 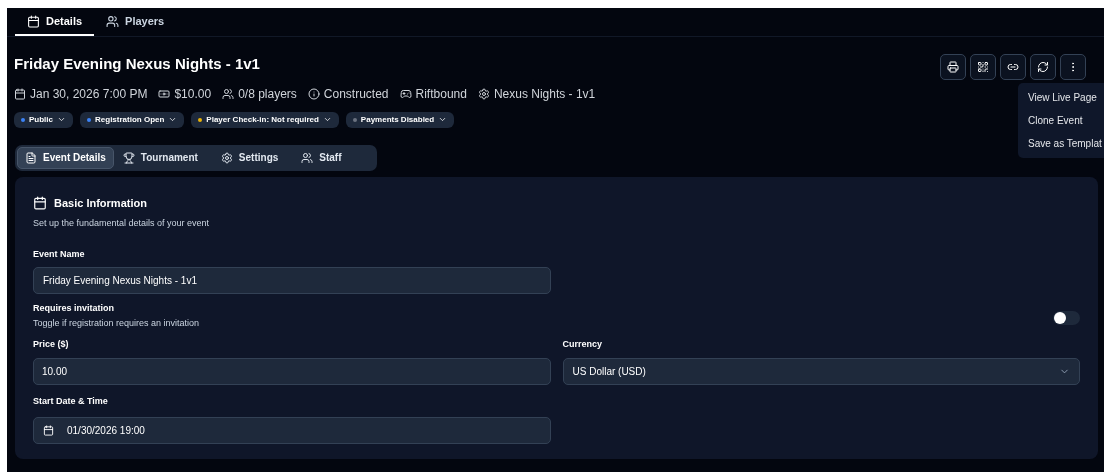 I want to click on meta-text: Jan 30, 2026 7:00 PM, so click(x=89, y=94).